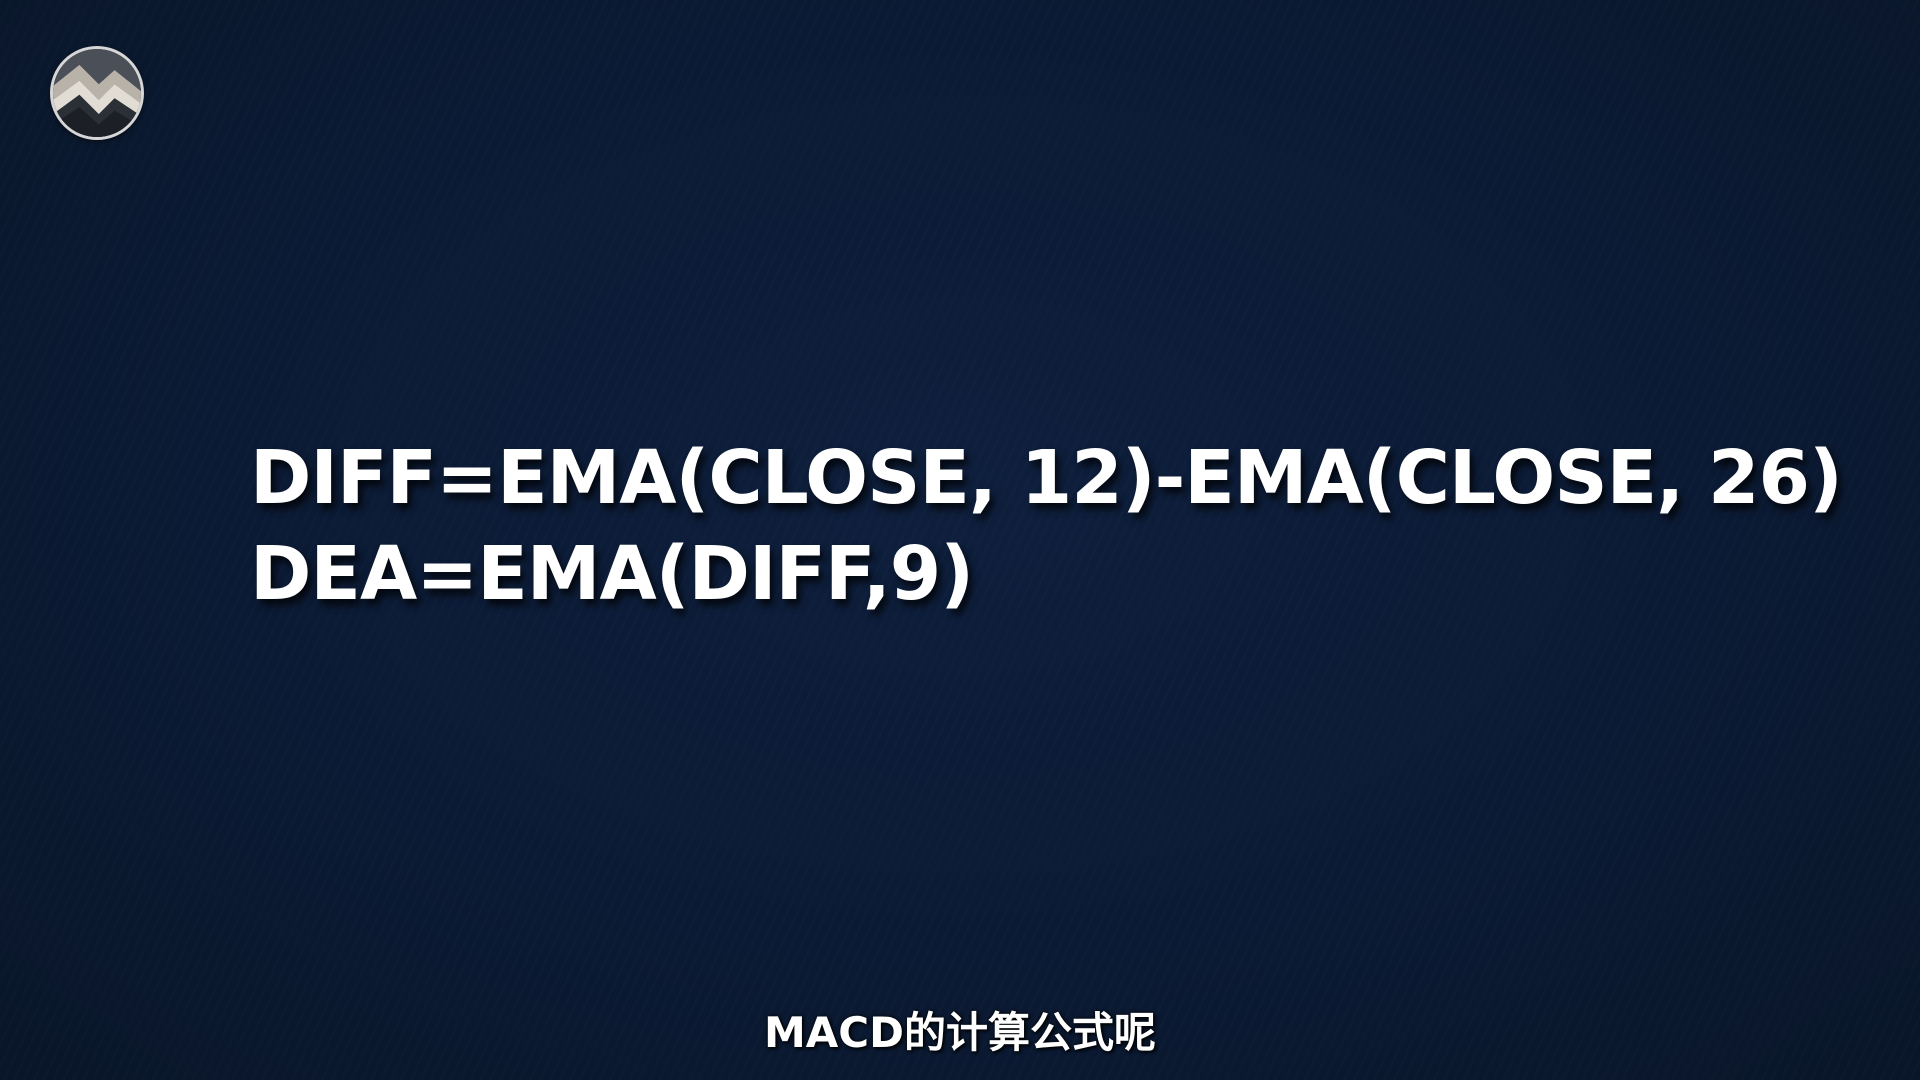 The height and width of the screenshot is (1080, 1920). I want to click on mountain-logo-icon, so click(97, 93).